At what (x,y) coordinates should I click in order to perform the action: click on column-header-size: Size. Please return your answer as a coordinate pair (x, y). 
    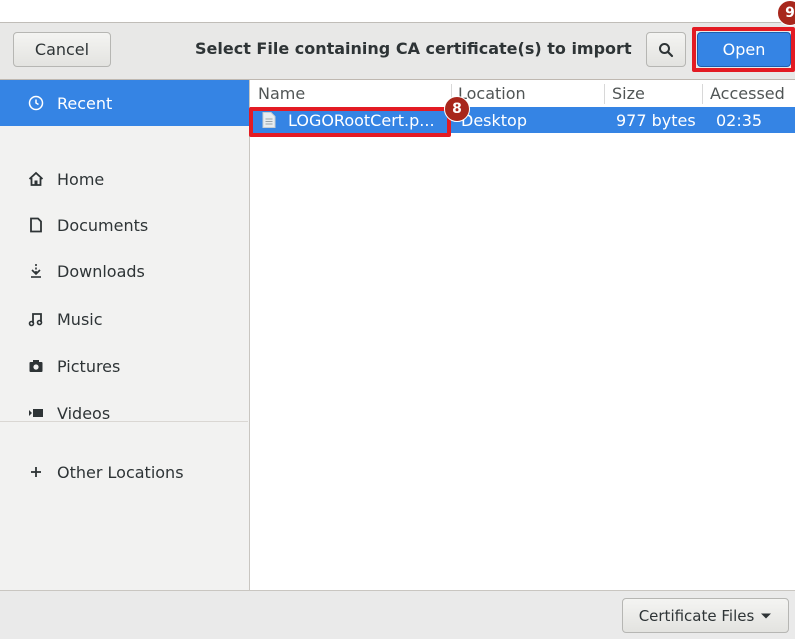
    Looking at the image, I should click on (628, 93).